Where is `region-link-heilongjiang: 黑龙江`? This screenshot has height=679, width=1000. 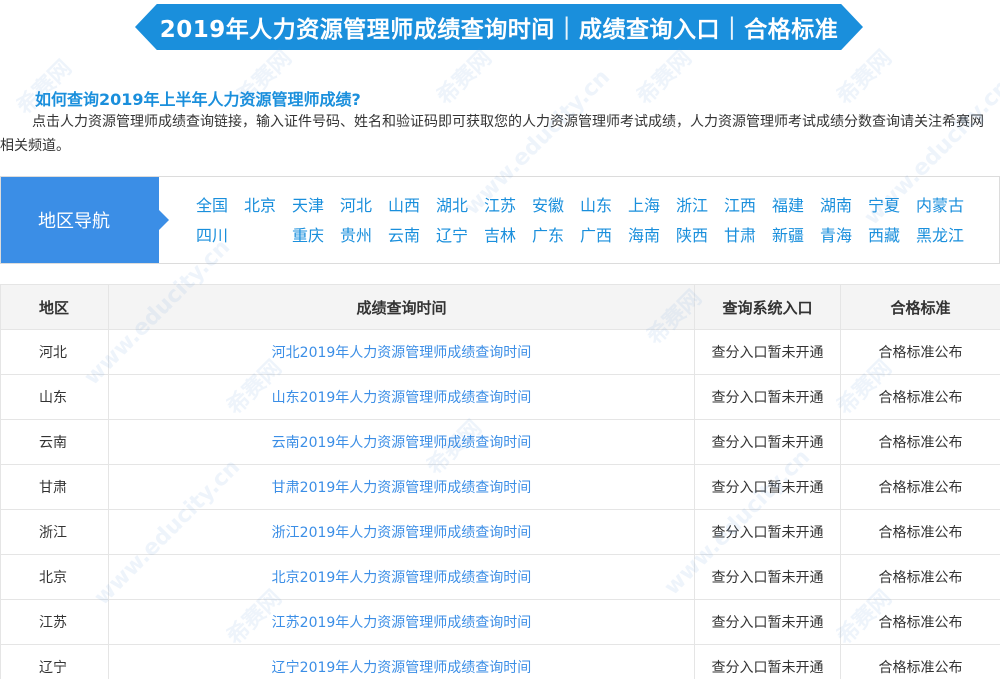
region-link-heilongjiang: 黑龙江 is located at coordinates (940, 239).